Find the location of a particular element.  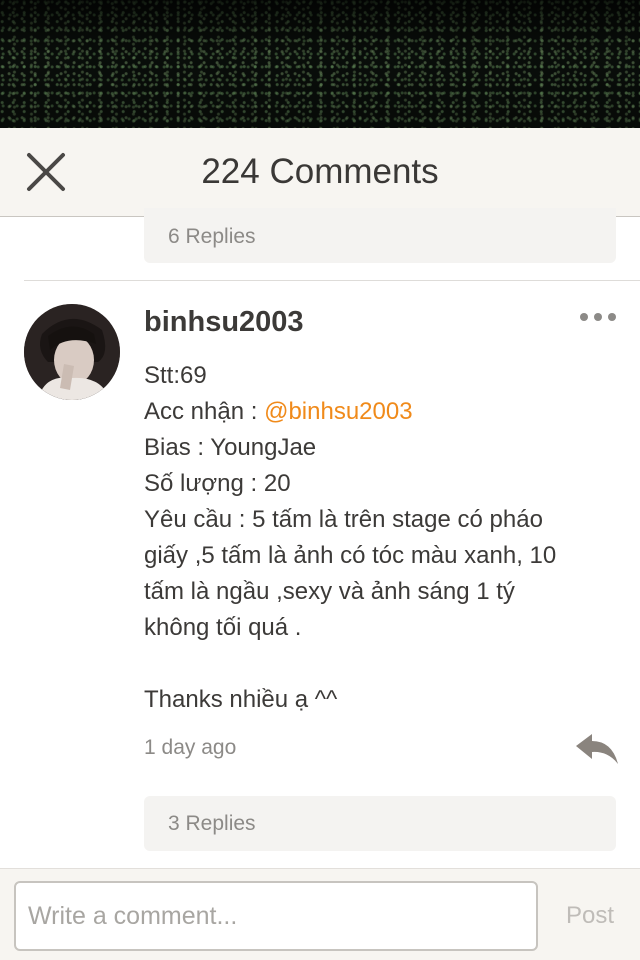

avatar-photo is located at coordinates (72, 352).